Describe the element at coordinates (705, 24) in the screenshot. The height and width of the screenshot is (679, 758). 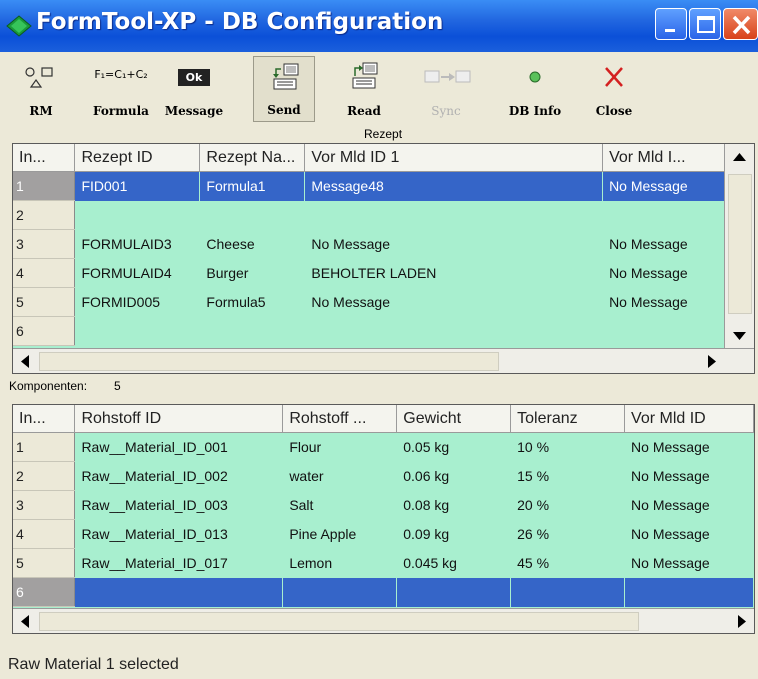
I see `maximize-button` at that location.